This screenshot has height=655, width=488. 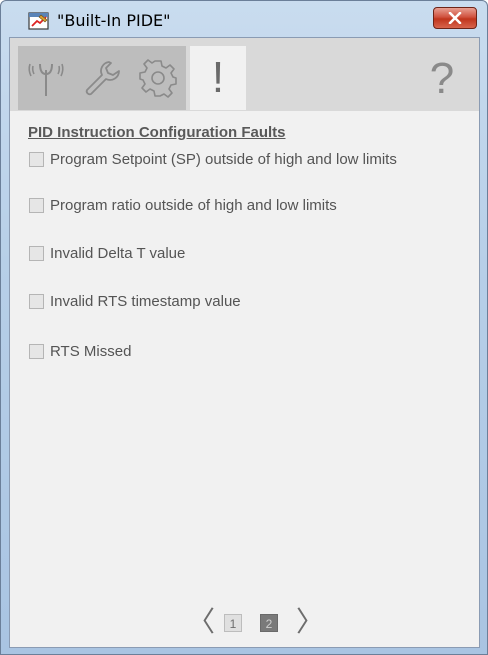 I want to click on app-icon, so click(x=38, y=21).